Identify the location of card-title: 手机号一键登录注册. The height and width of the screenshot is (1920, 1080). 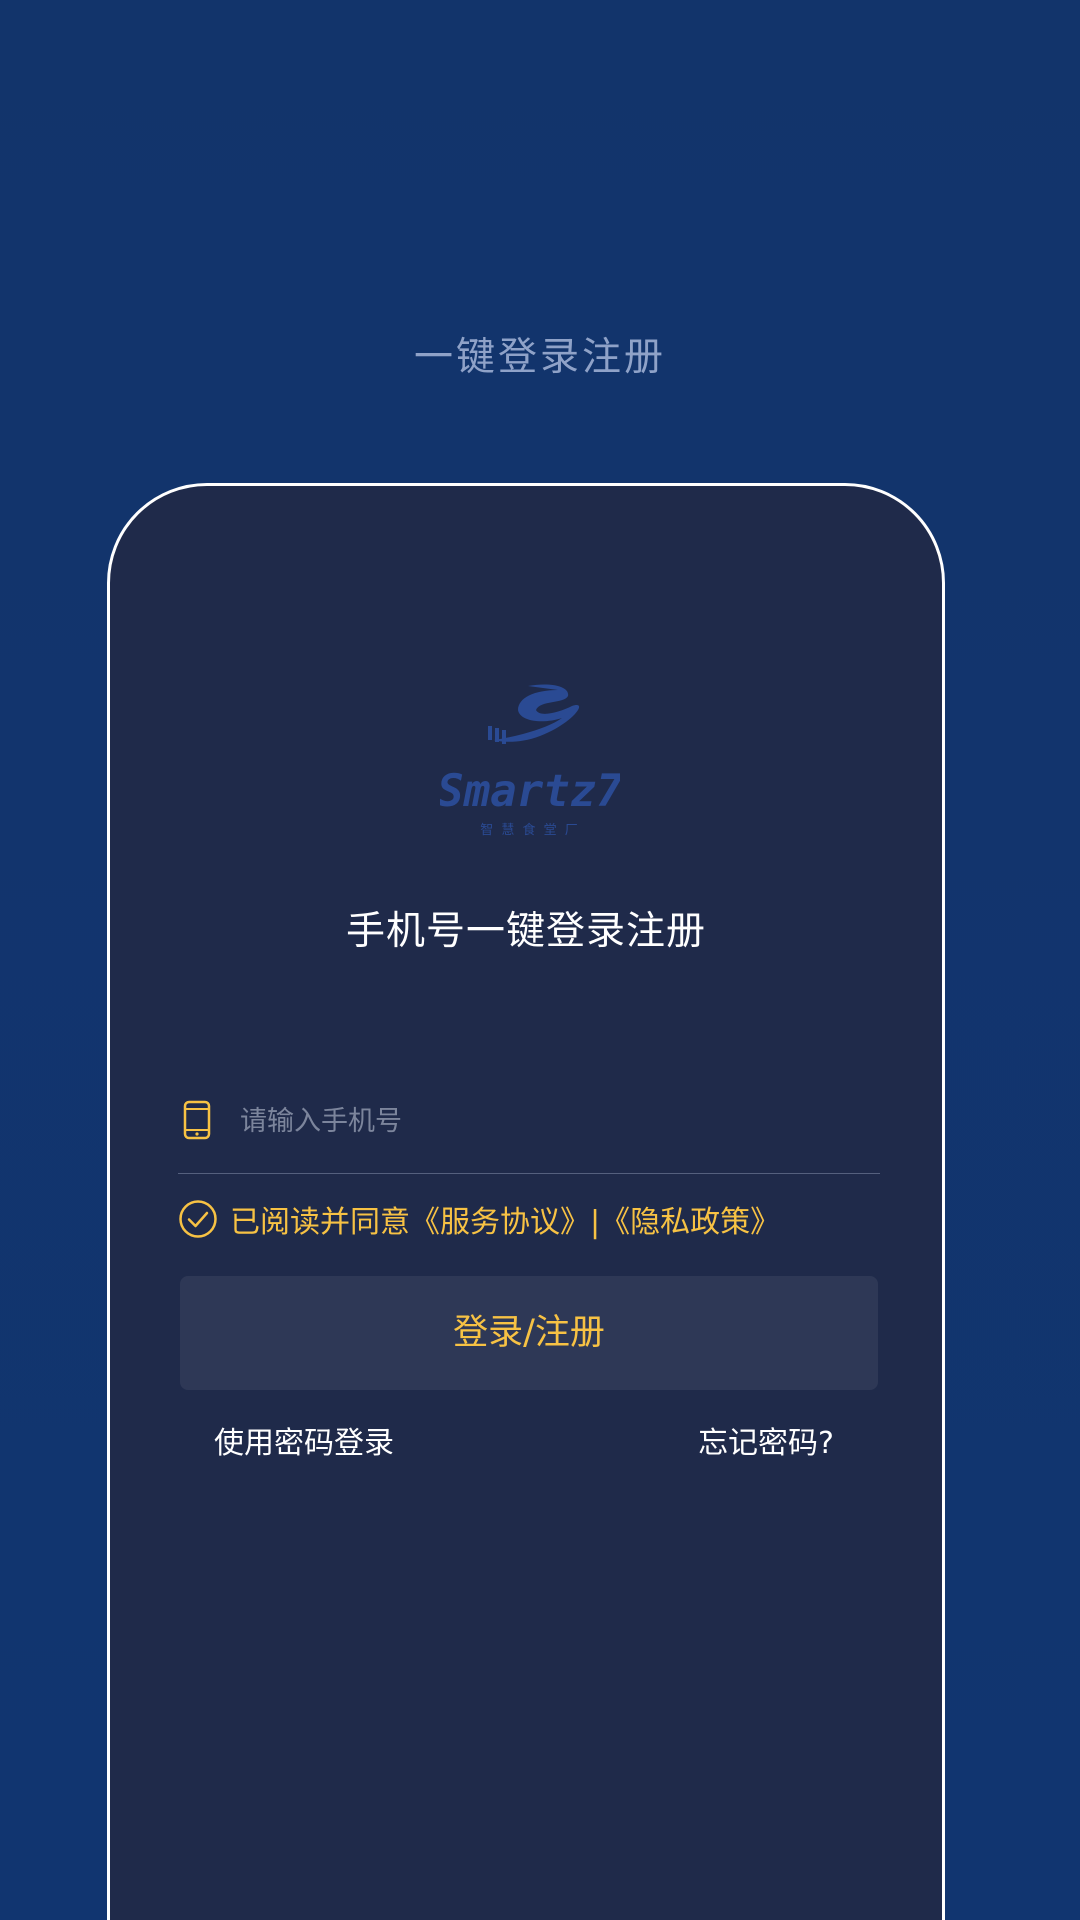
(525, 931).